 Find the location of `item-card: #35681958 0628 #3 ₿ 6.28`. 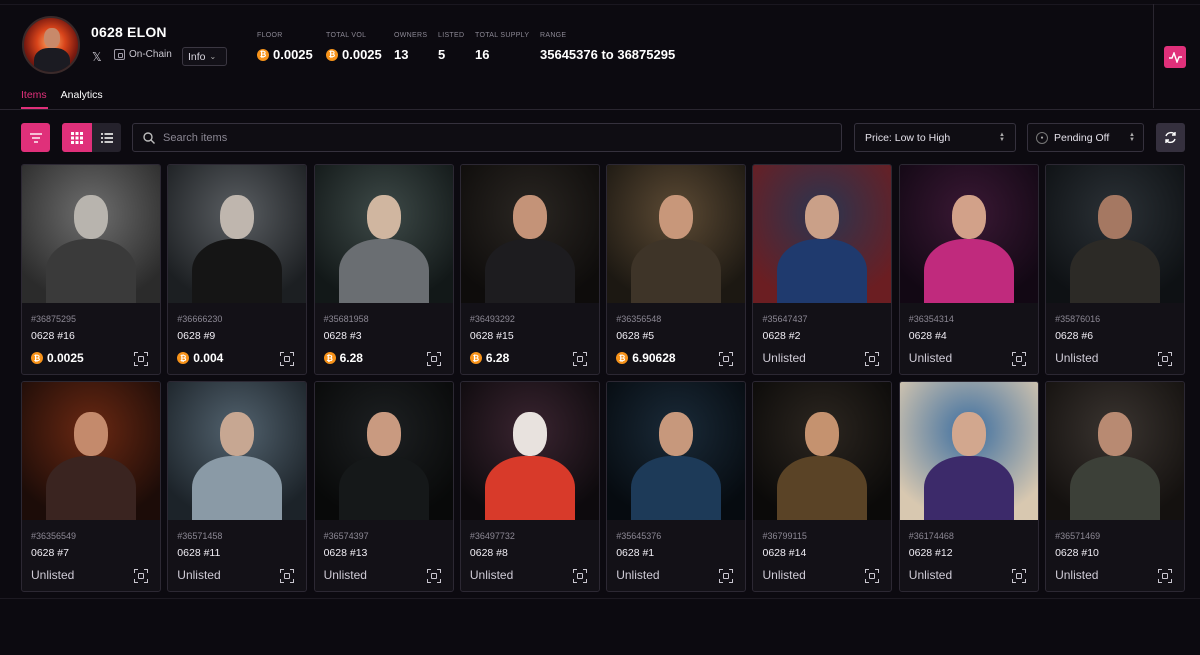

item-card: #35681958 0628 #3 ₿ 6.28 is located at coordinates (383, 269).